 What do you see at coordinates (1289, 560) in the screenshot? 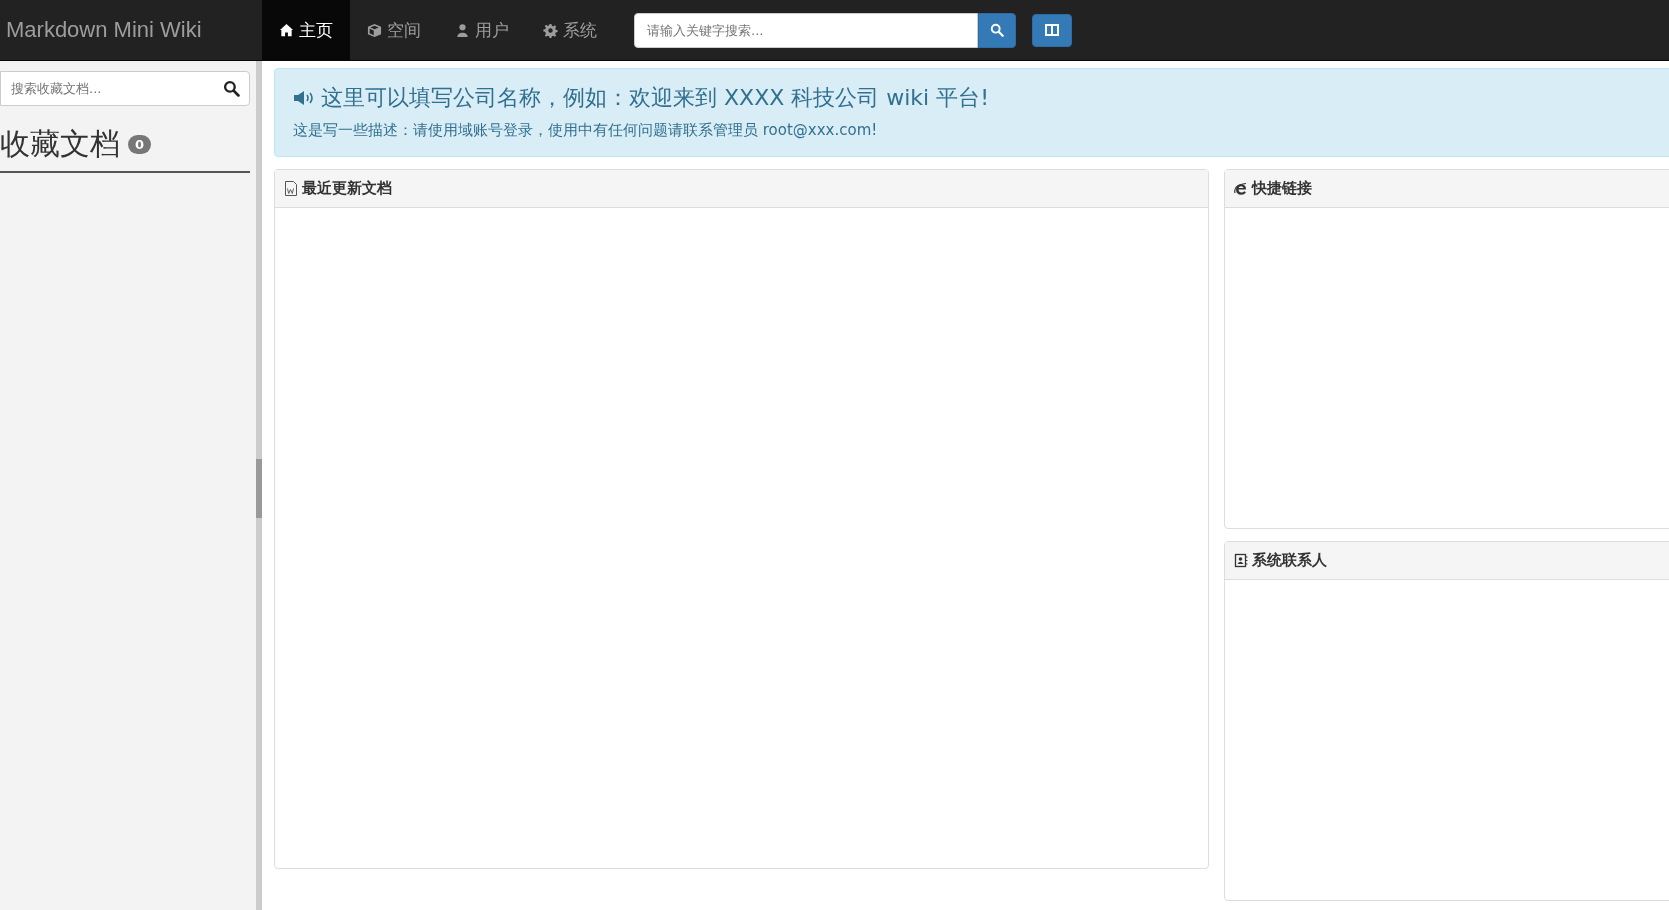
I see `panel-title: 系统联系人` at bounding box center [1289, 560].